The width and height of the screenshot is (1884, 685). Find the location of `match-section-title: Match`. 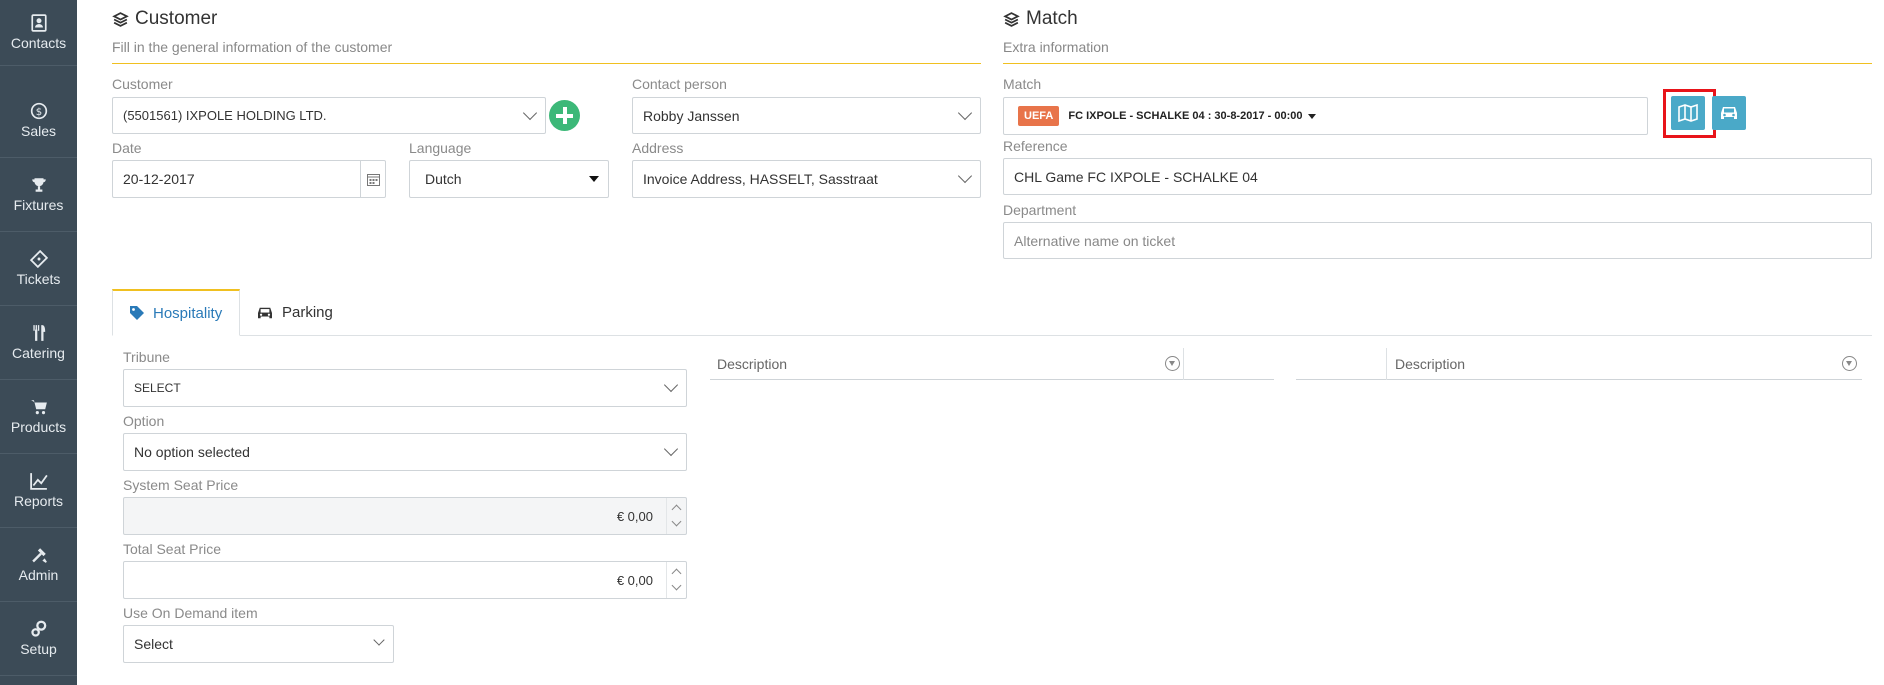

match-section-title: Match is located at coordinates (1040, 19).